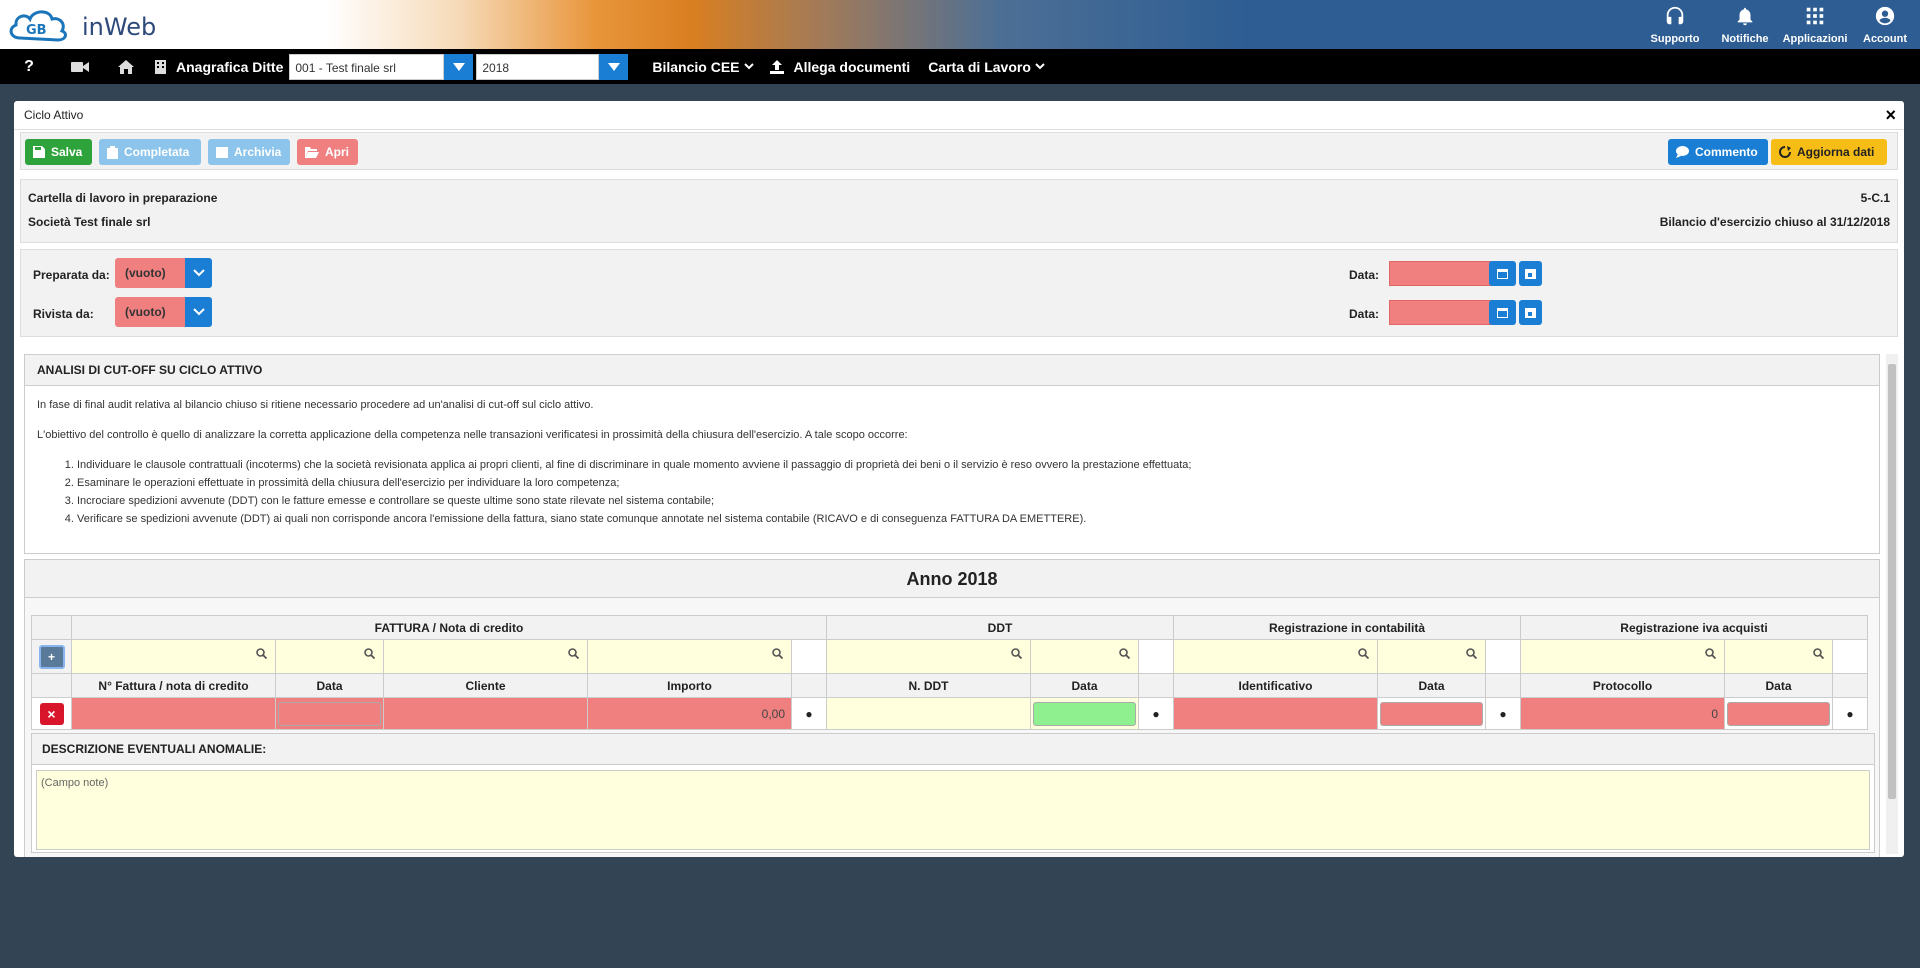 The image size is (1920, 968). I want to click on delete-cell: ×, so click(51, 713).